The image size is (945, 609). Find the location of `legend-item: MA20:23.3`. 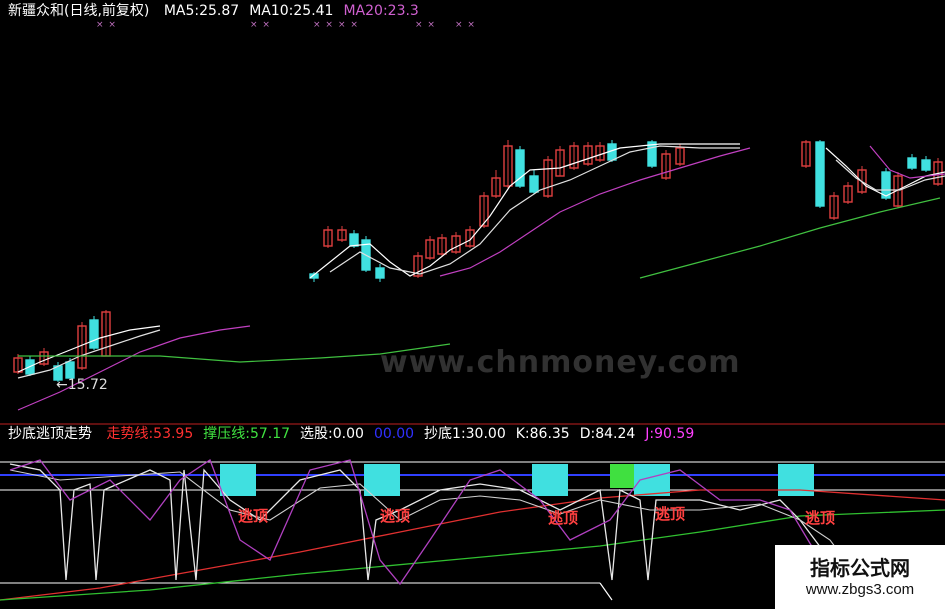

legend-item: MA20:23.3 is located at coordinates (381, 11).